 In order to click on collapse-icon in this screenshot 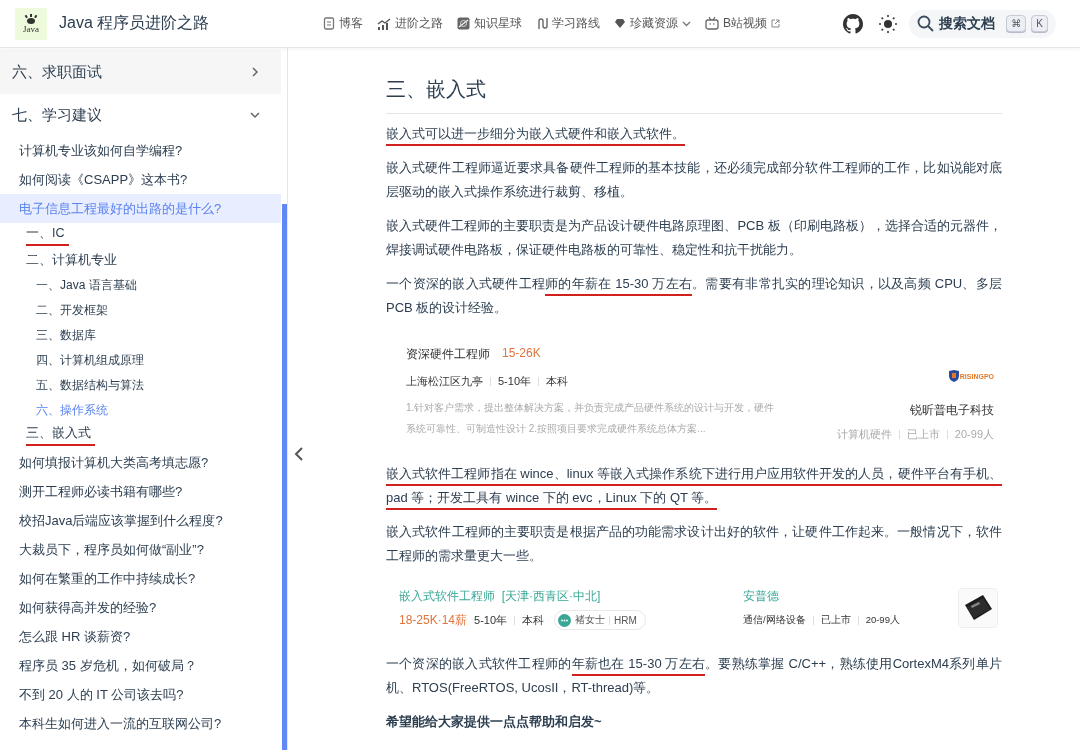, I will do `click(299, 454)`.